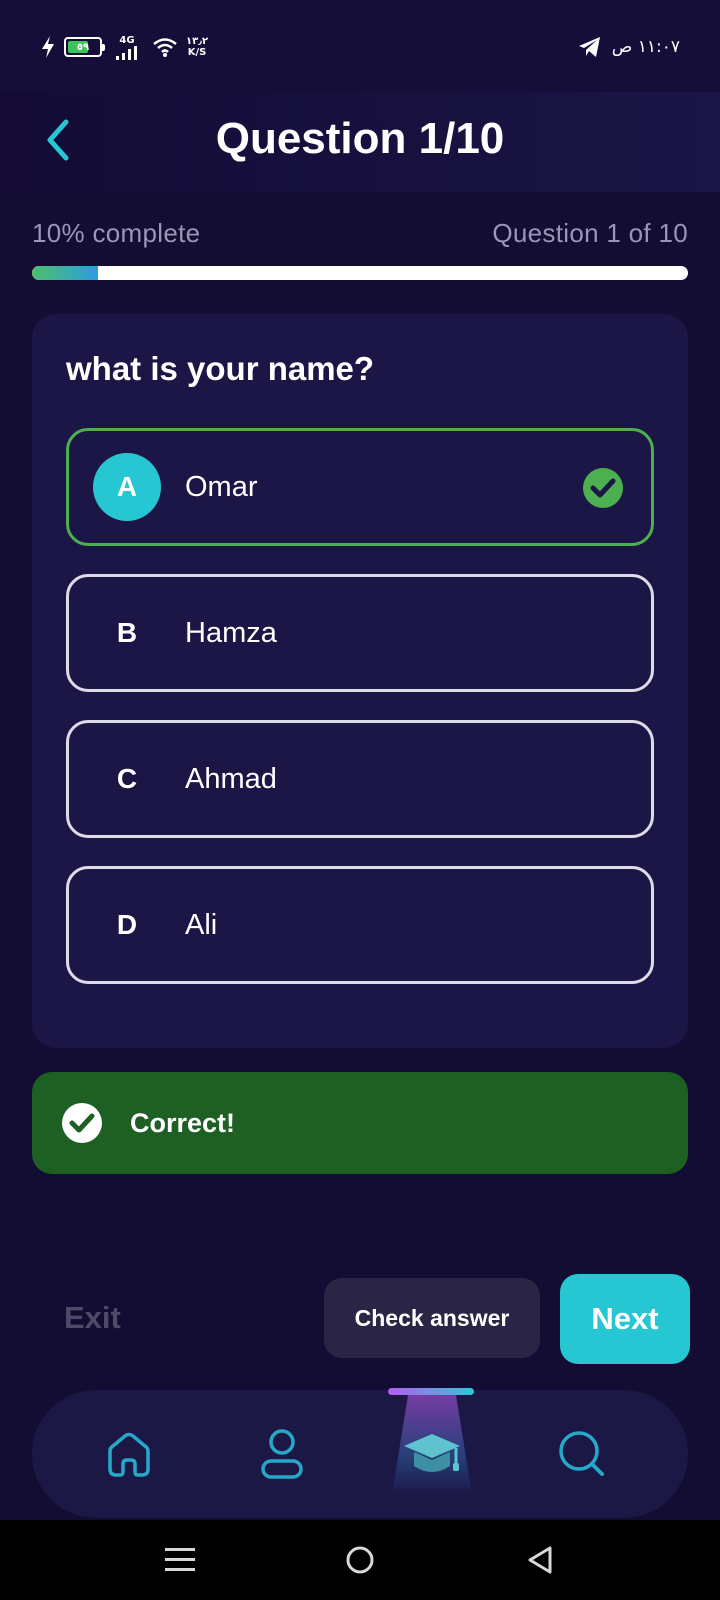  I want to click on feedback-banner: Correct!, so click(360, 1123).